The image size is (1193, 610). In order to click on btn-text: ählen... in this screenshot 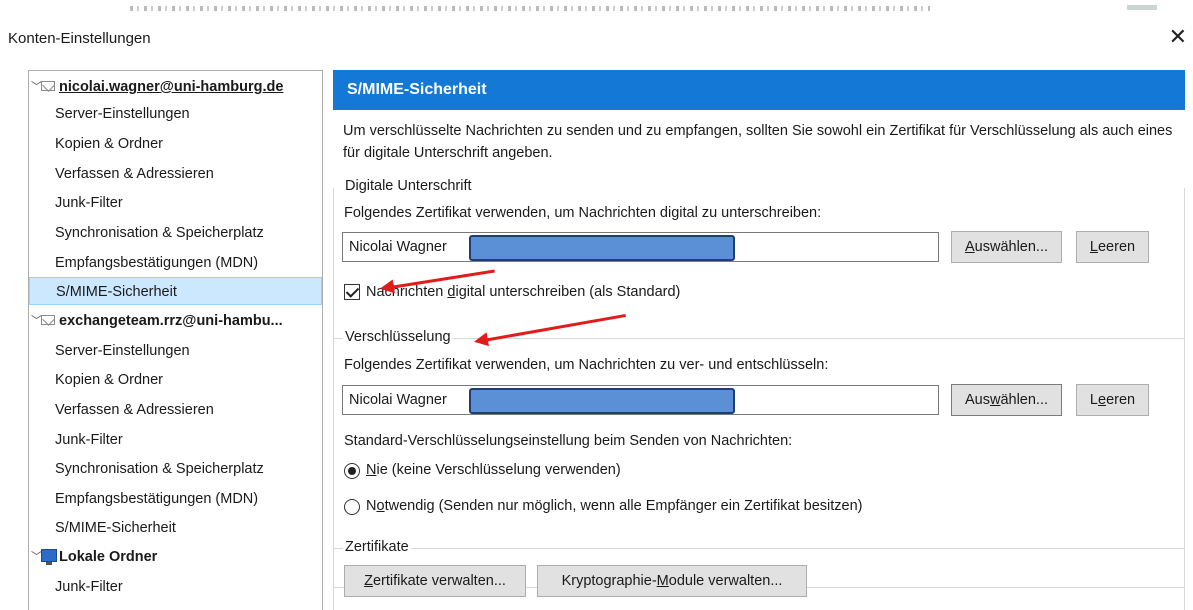, I will do `click(1024, 400)`.